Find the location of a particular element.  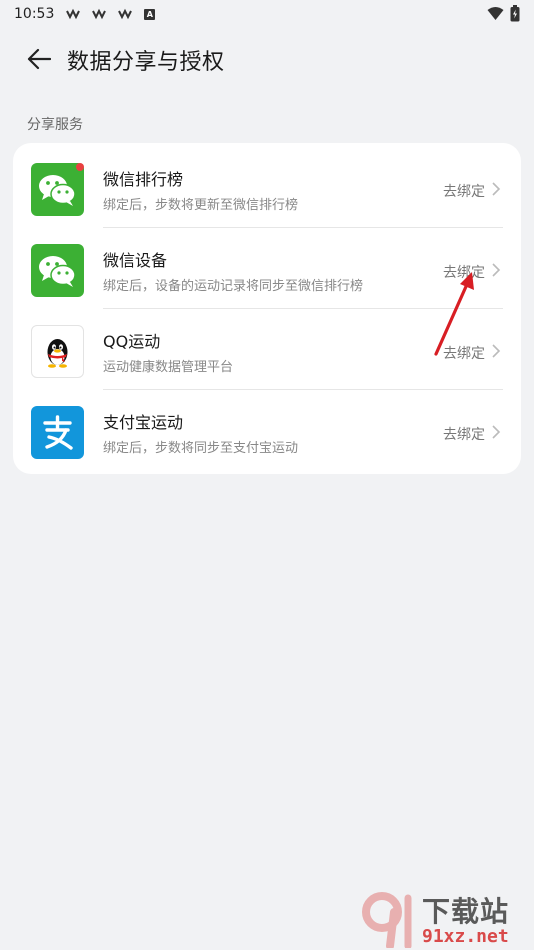

notification-icons: A is located at coordinates (111, 14).